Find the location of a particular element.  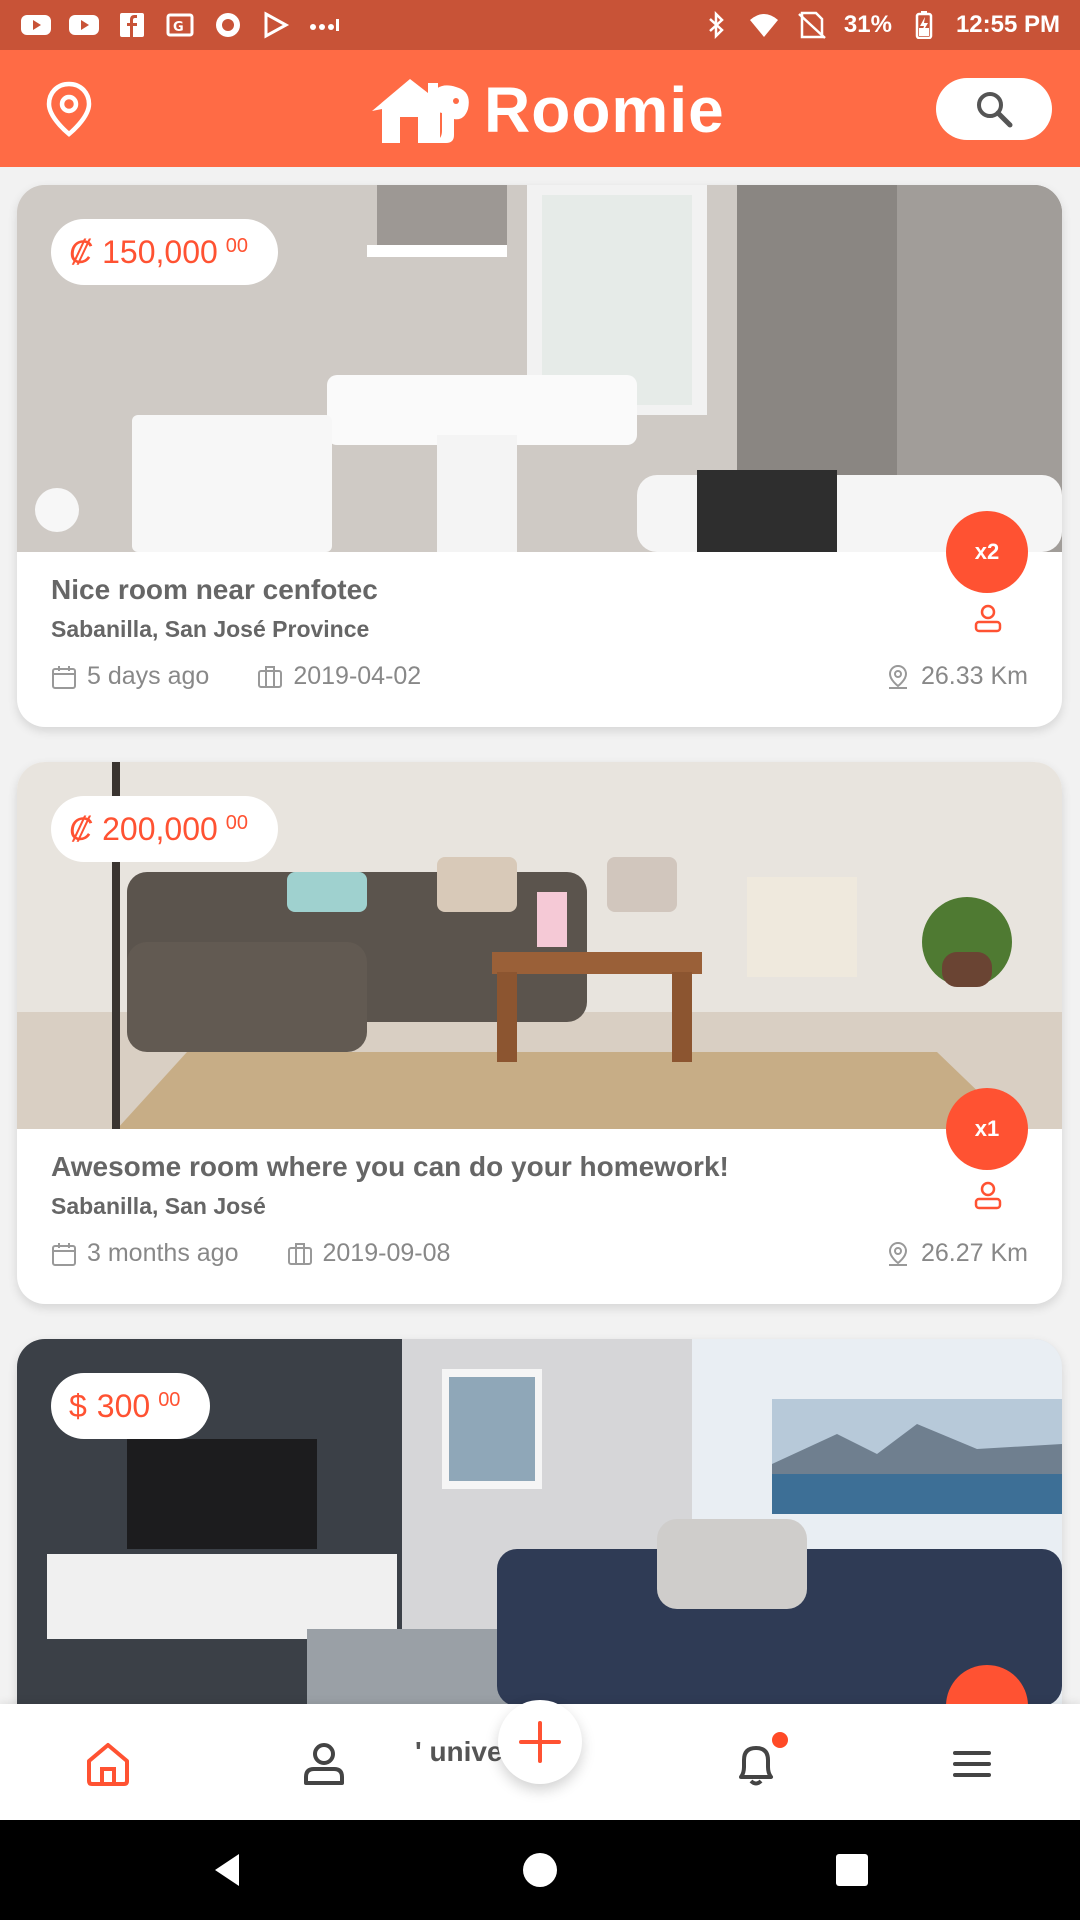

add-icon is located at coordinates (540, 1742).